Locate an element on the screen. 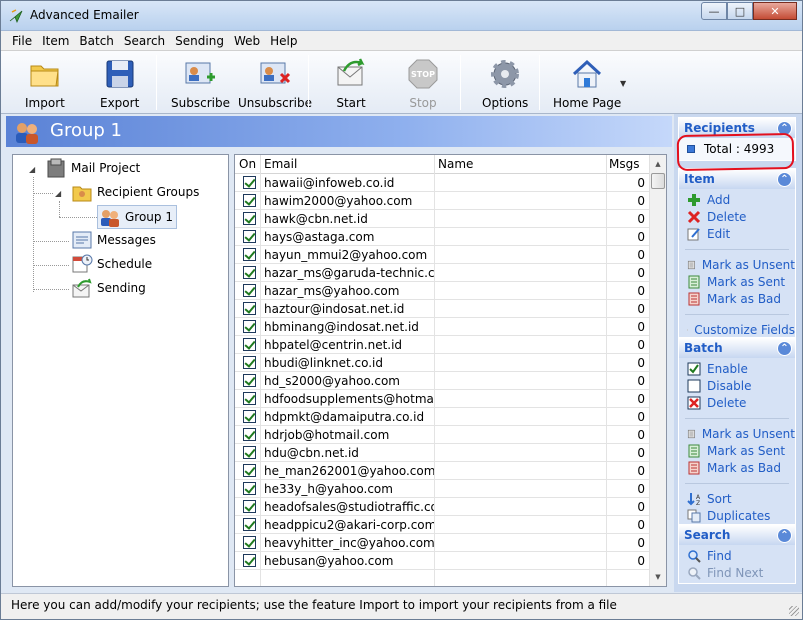 The image size is (803, 620). scroll-thumb is located at coordinates (658, 181).